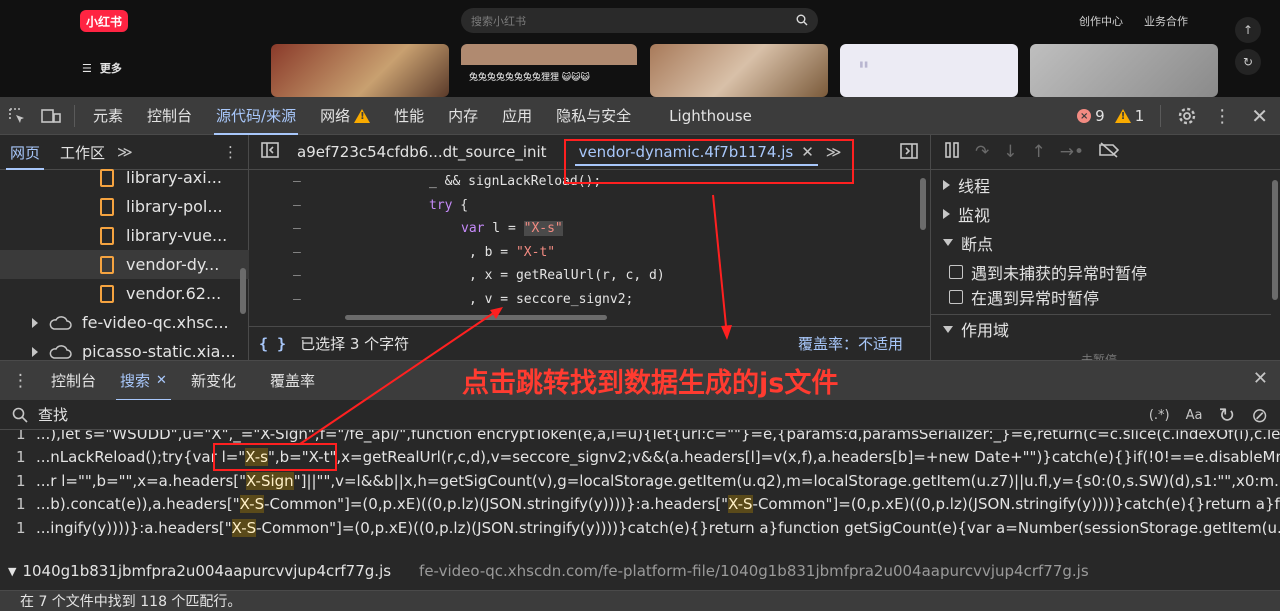 The width and height of the screenshot is (1280, 611). I want to click on clear-icon: ⊘, so click(1259, 415).